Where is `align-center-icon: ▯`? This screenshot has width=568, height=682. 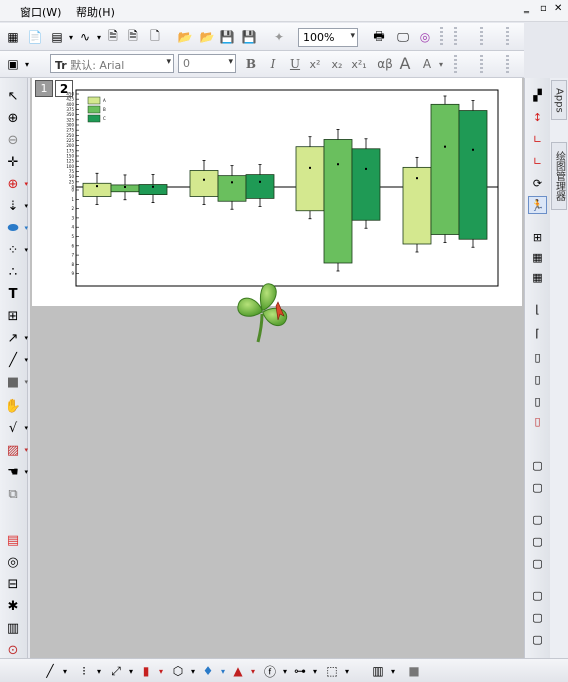 align-center-icon: ▯ is located at coordinates (537, 401).